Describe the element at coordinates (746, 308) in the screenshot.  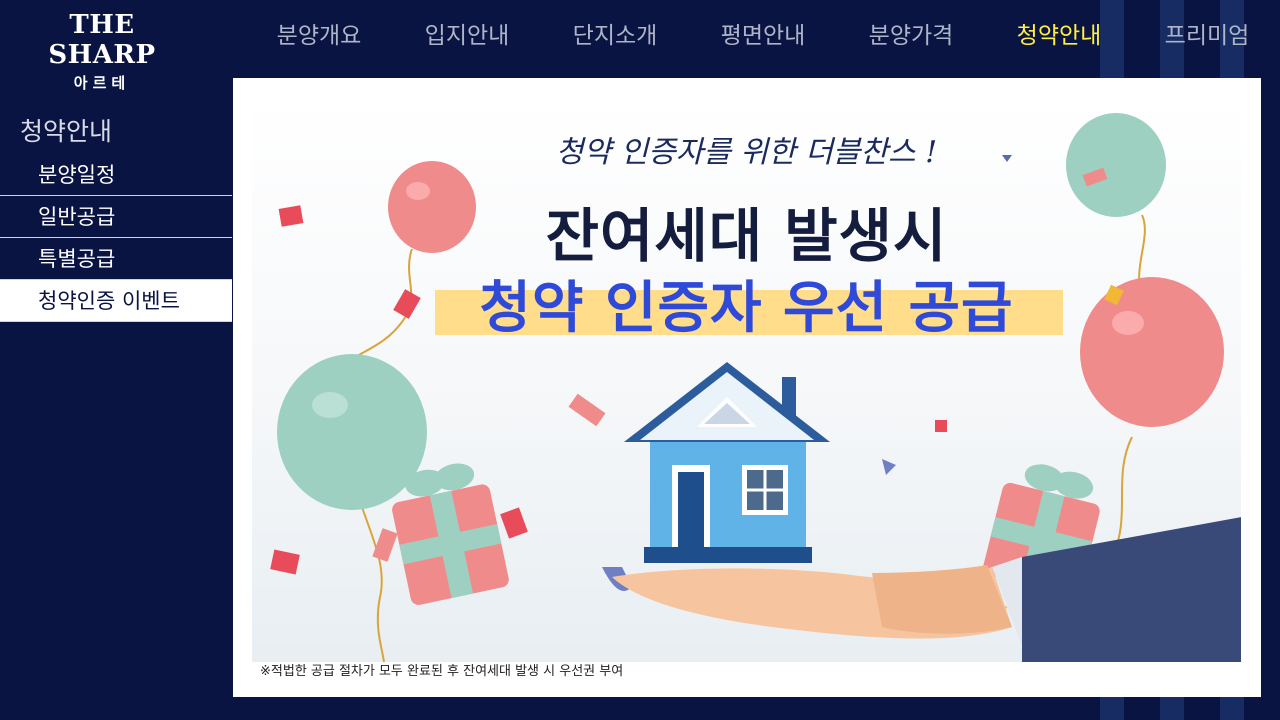
I see `banner-accent-line: 청약 인증자 우선 공급` at that location.